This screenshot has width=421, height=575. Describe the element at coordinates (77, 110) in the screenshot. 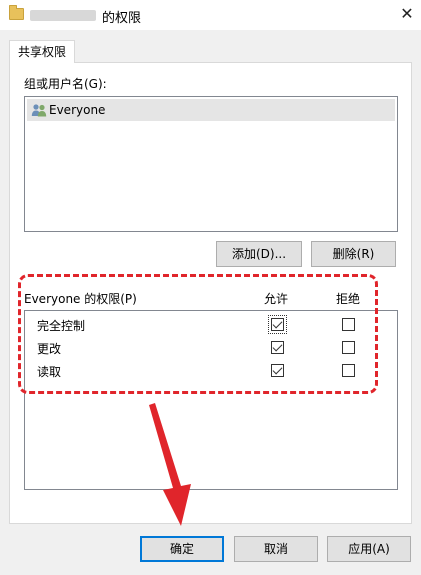

I see `user-name: Everyone` at that location.